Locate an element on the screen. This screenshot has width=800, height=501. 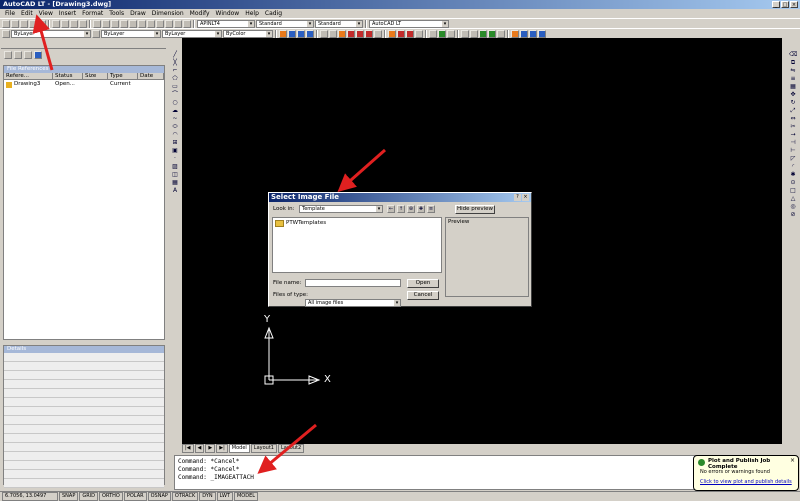
otrack-toggle: OTRACK is located at coordinates (185, 496).